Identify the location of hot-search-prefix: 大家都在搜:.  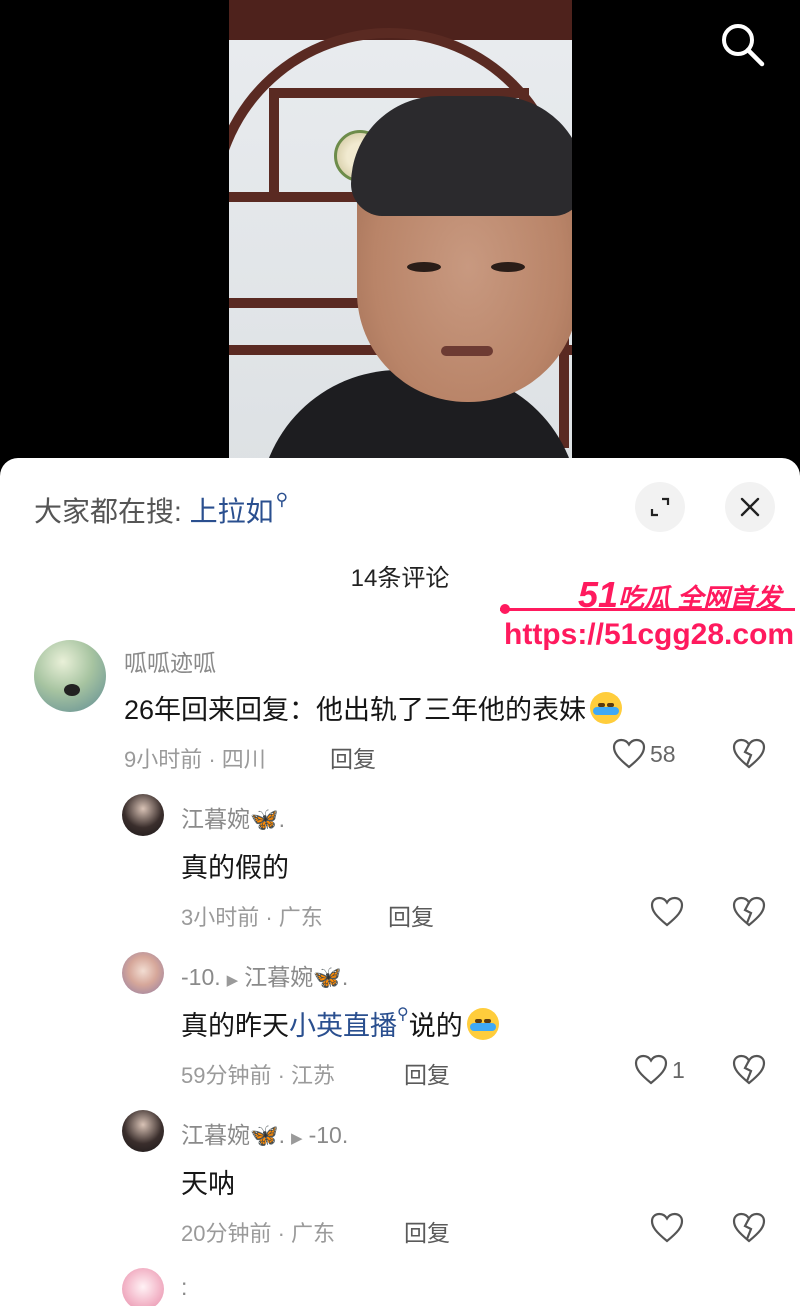
(108, 511).